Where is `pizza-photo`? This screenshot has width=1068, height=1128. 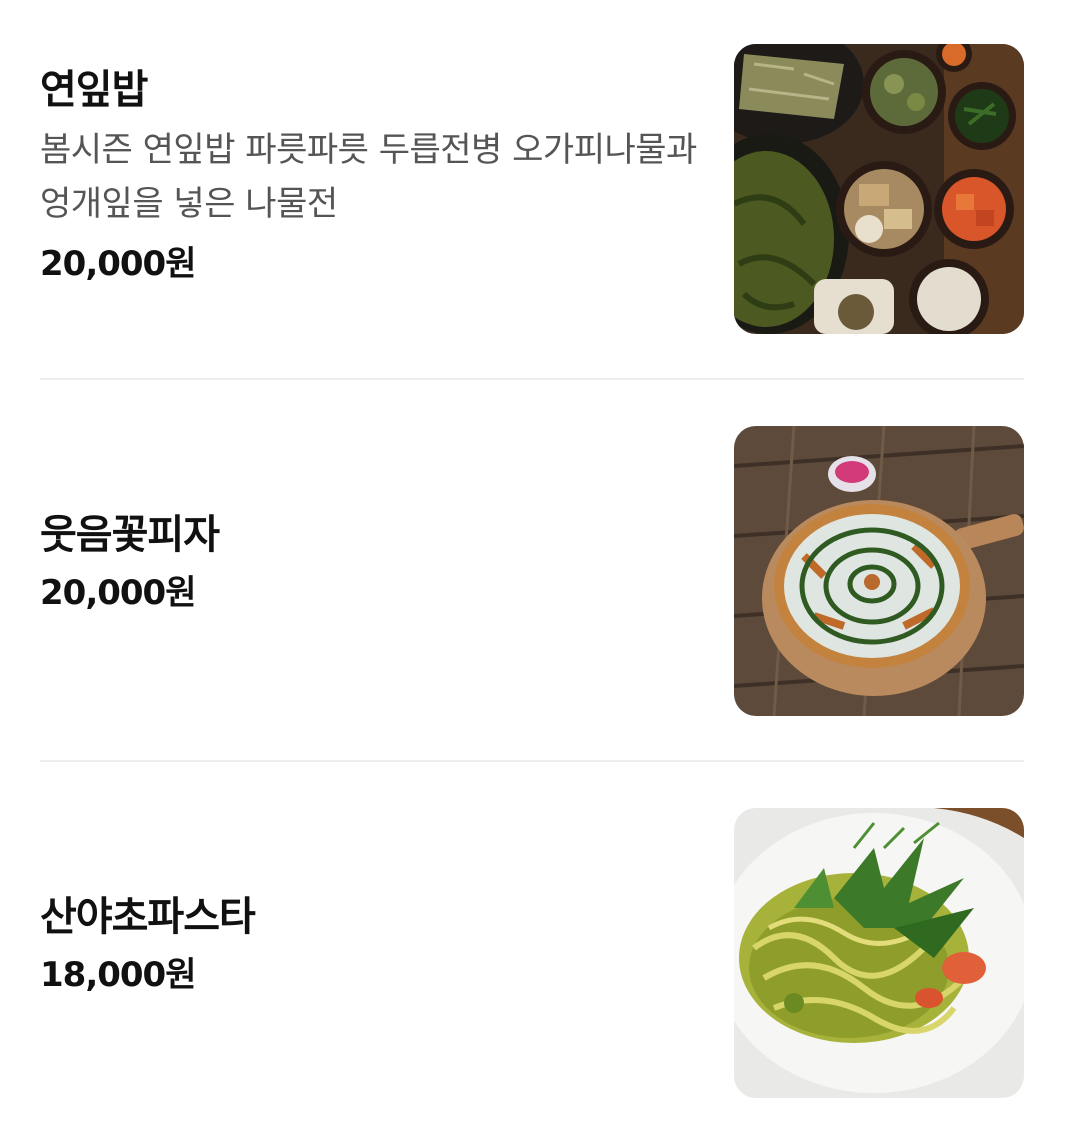 pizza-photo is located at coordinates (879, 571).